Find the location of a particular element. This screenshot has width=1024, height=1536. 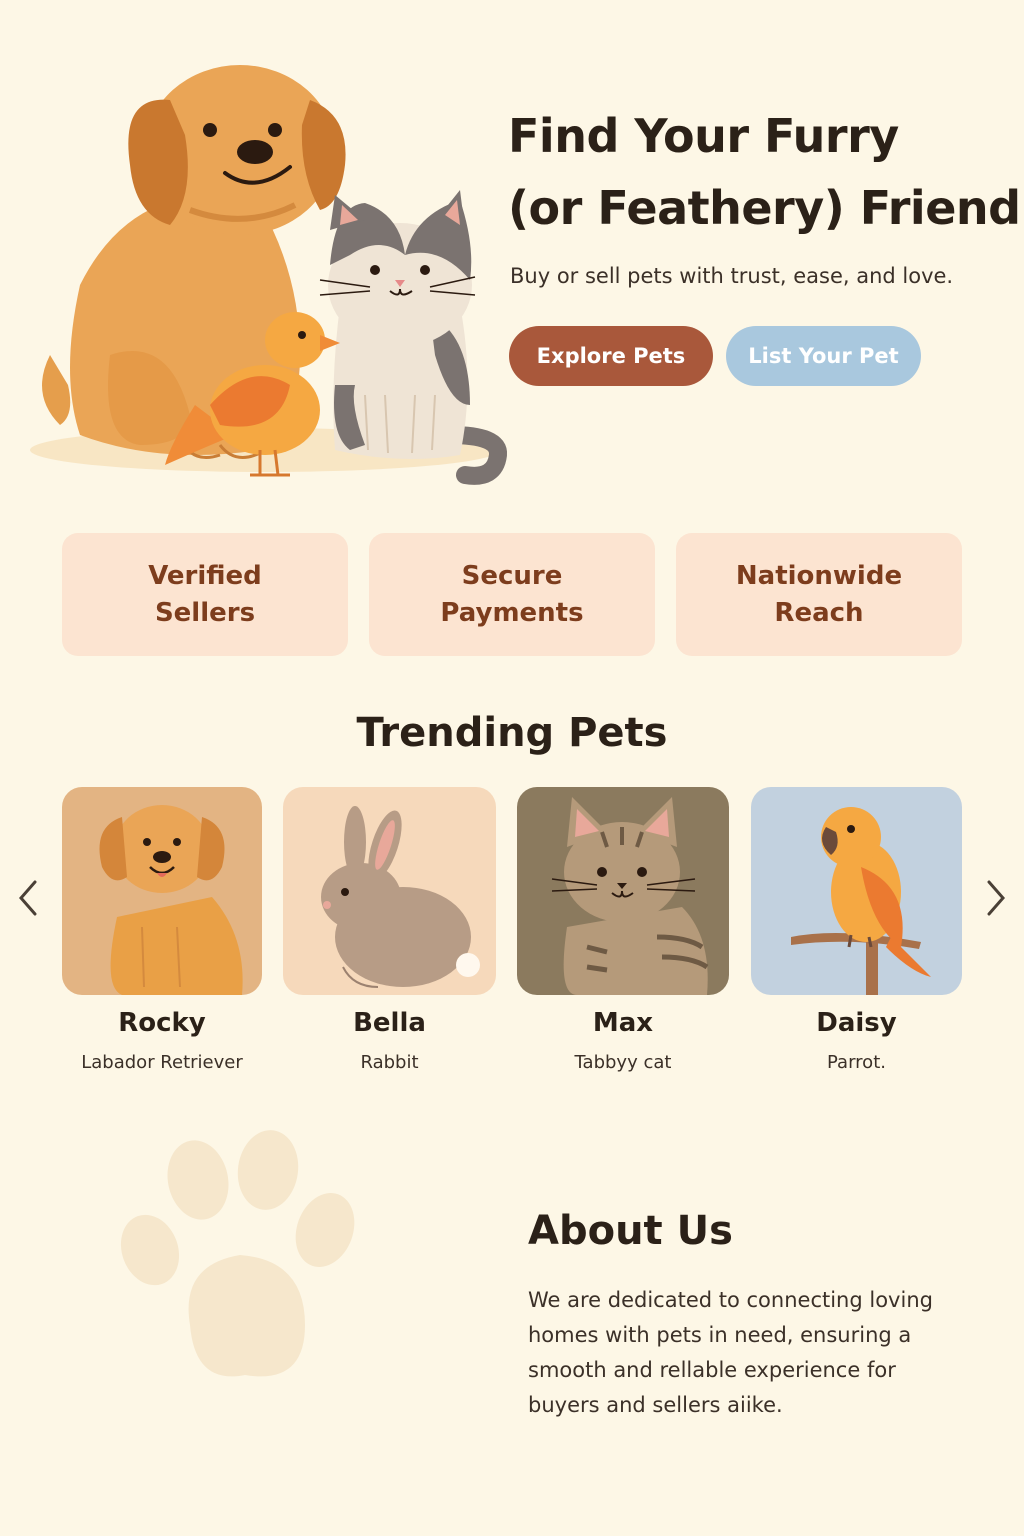

dog-icon is located at coordinates (171, 900).